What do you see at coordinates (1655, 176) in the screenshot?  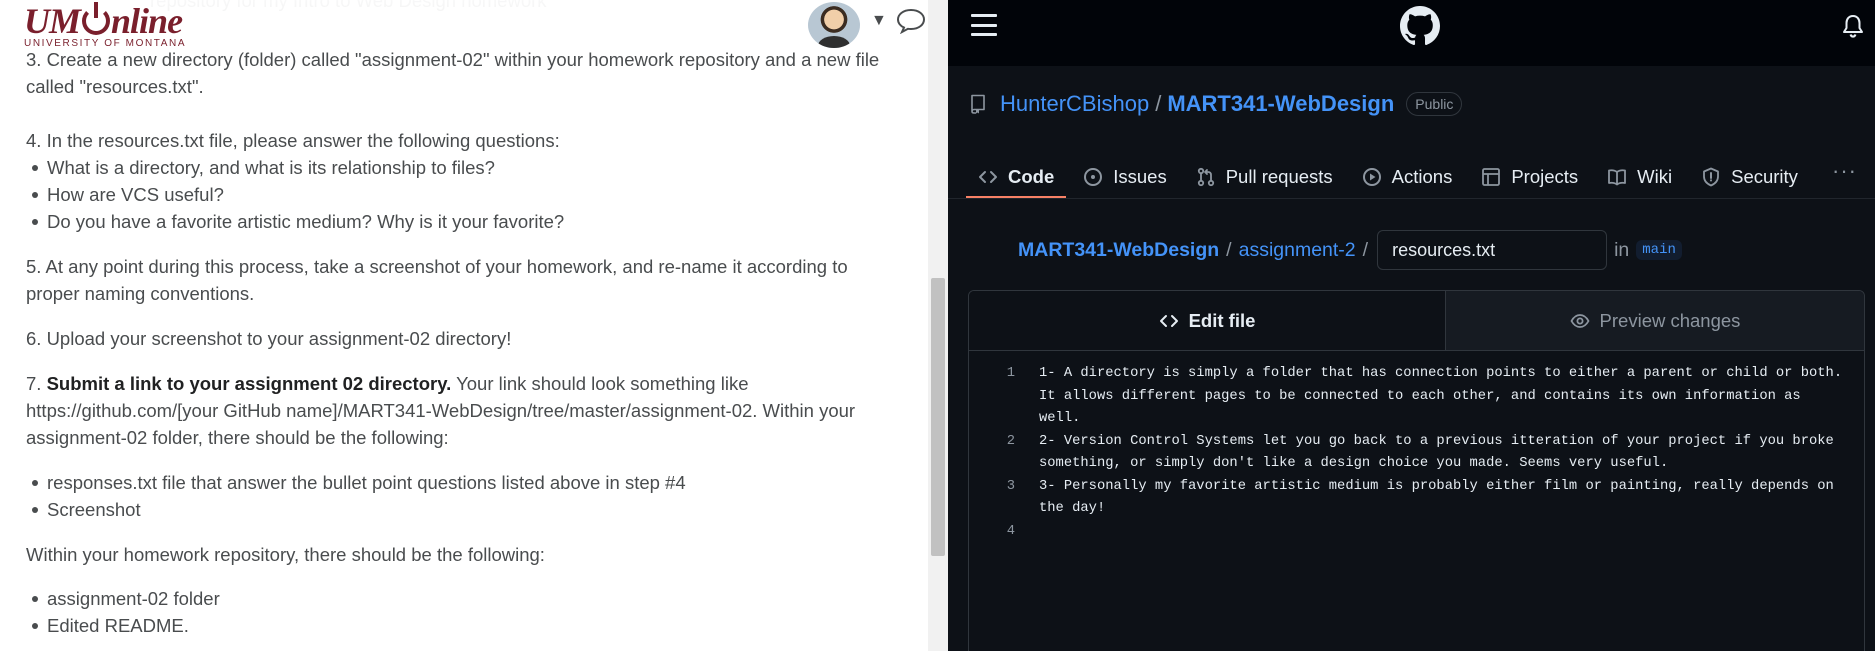 I see `tab-label: Wiki` at bounding box center [1655, 176].